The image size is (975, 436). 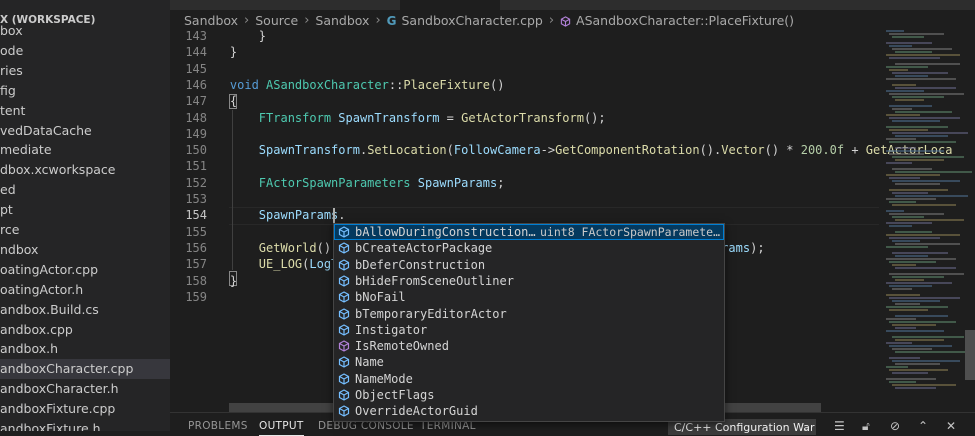 What do you see at coordinates (529, 379) in the screenshot?
I see `suggestion-item: NameMode` at bounding box center [529, 379].